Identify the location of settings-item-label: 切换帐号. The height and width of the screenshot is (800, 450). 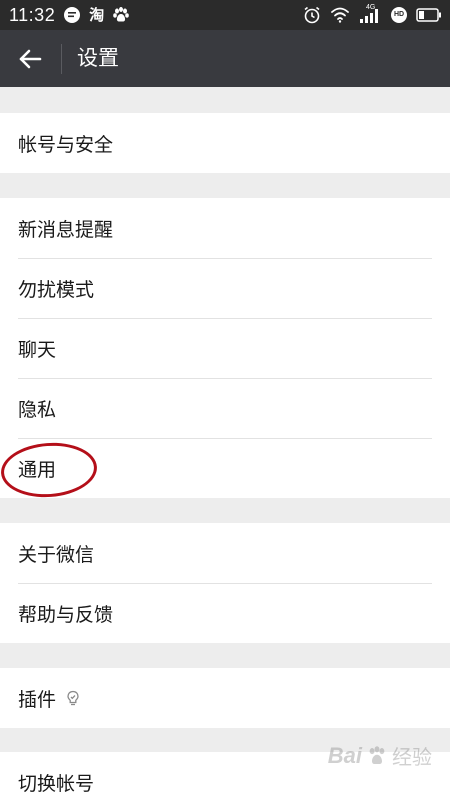
(56, 783).